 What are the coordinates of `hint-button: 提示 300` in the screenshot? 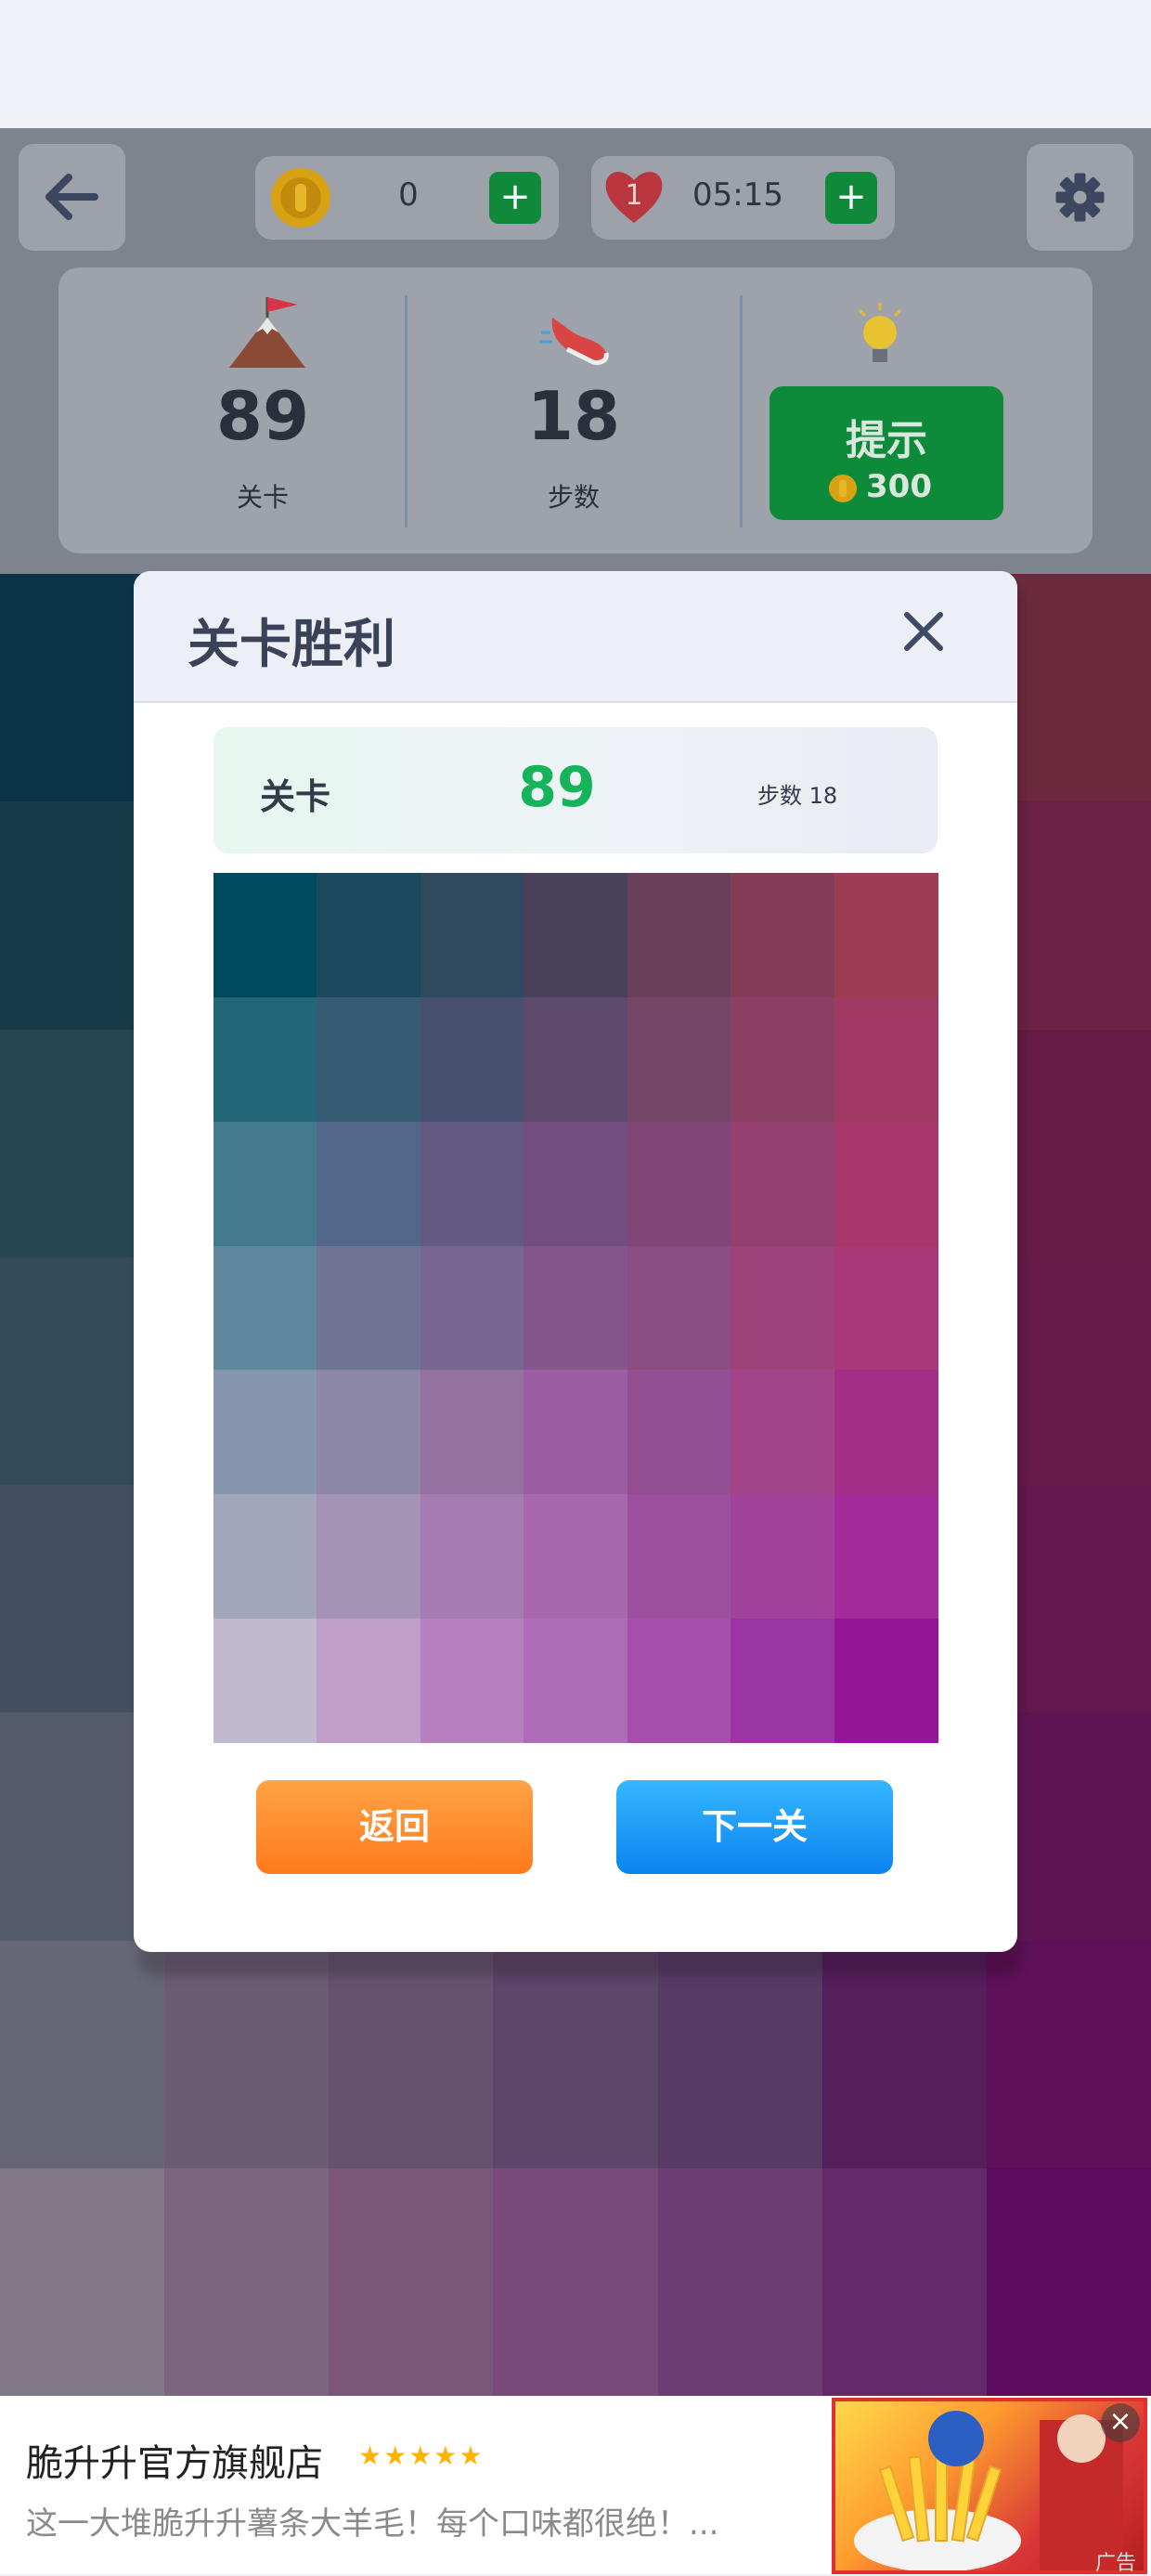 It's located at (886, 453).